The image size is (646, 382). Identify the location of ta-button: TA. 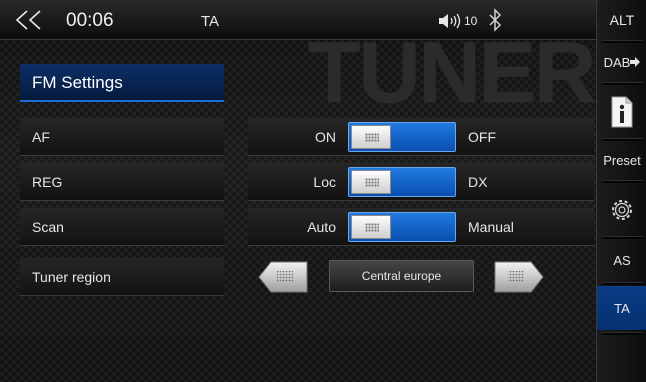
(621, 308).